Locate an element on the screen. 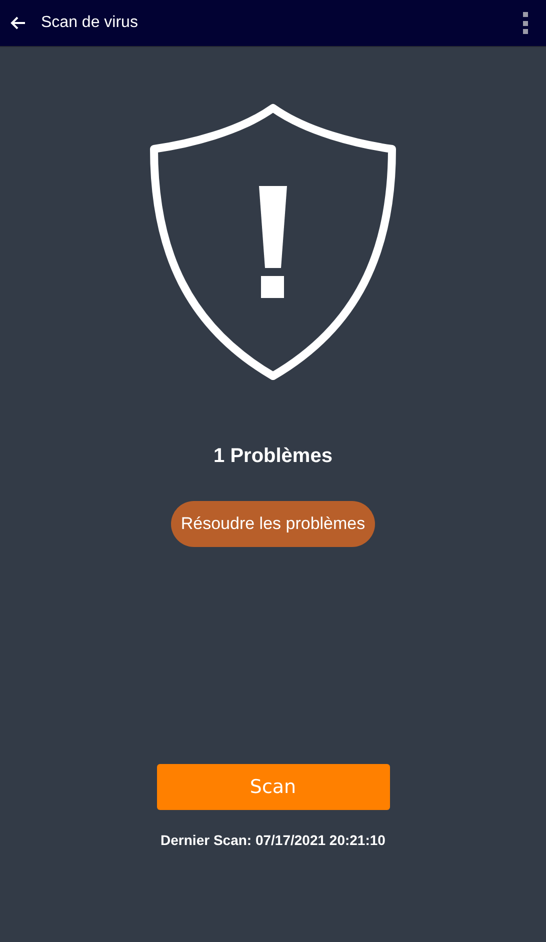  scan-button: Scan is located at coordinates (273, 787).